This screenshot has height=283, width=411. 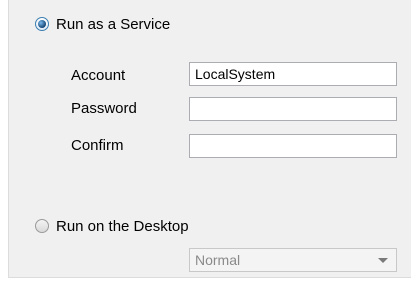 I want to click on account-input, so click(x=293, y=74).